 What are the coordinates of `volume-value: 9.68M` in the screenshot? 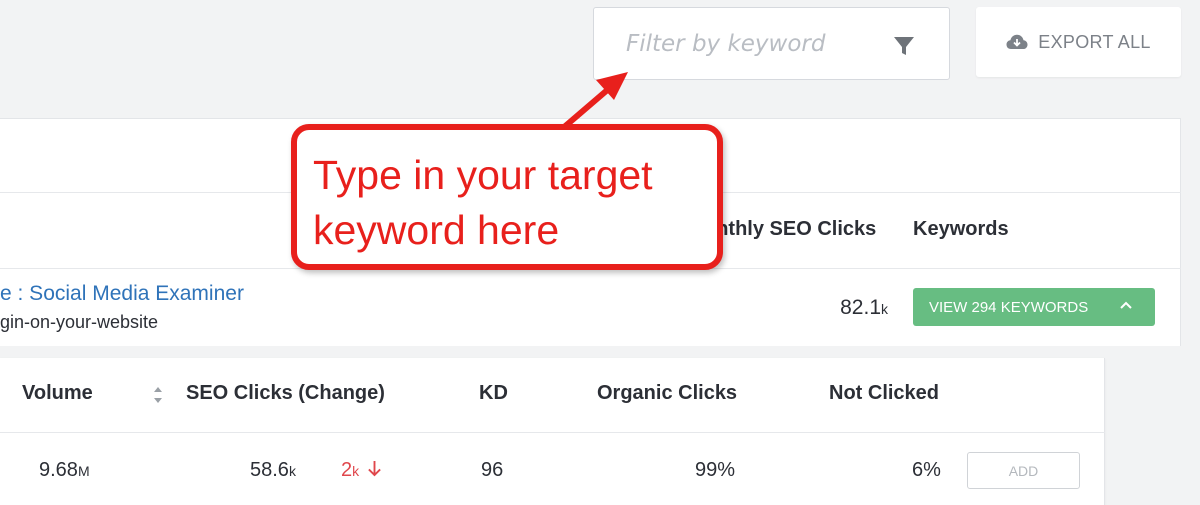 It's located at (64, 470).